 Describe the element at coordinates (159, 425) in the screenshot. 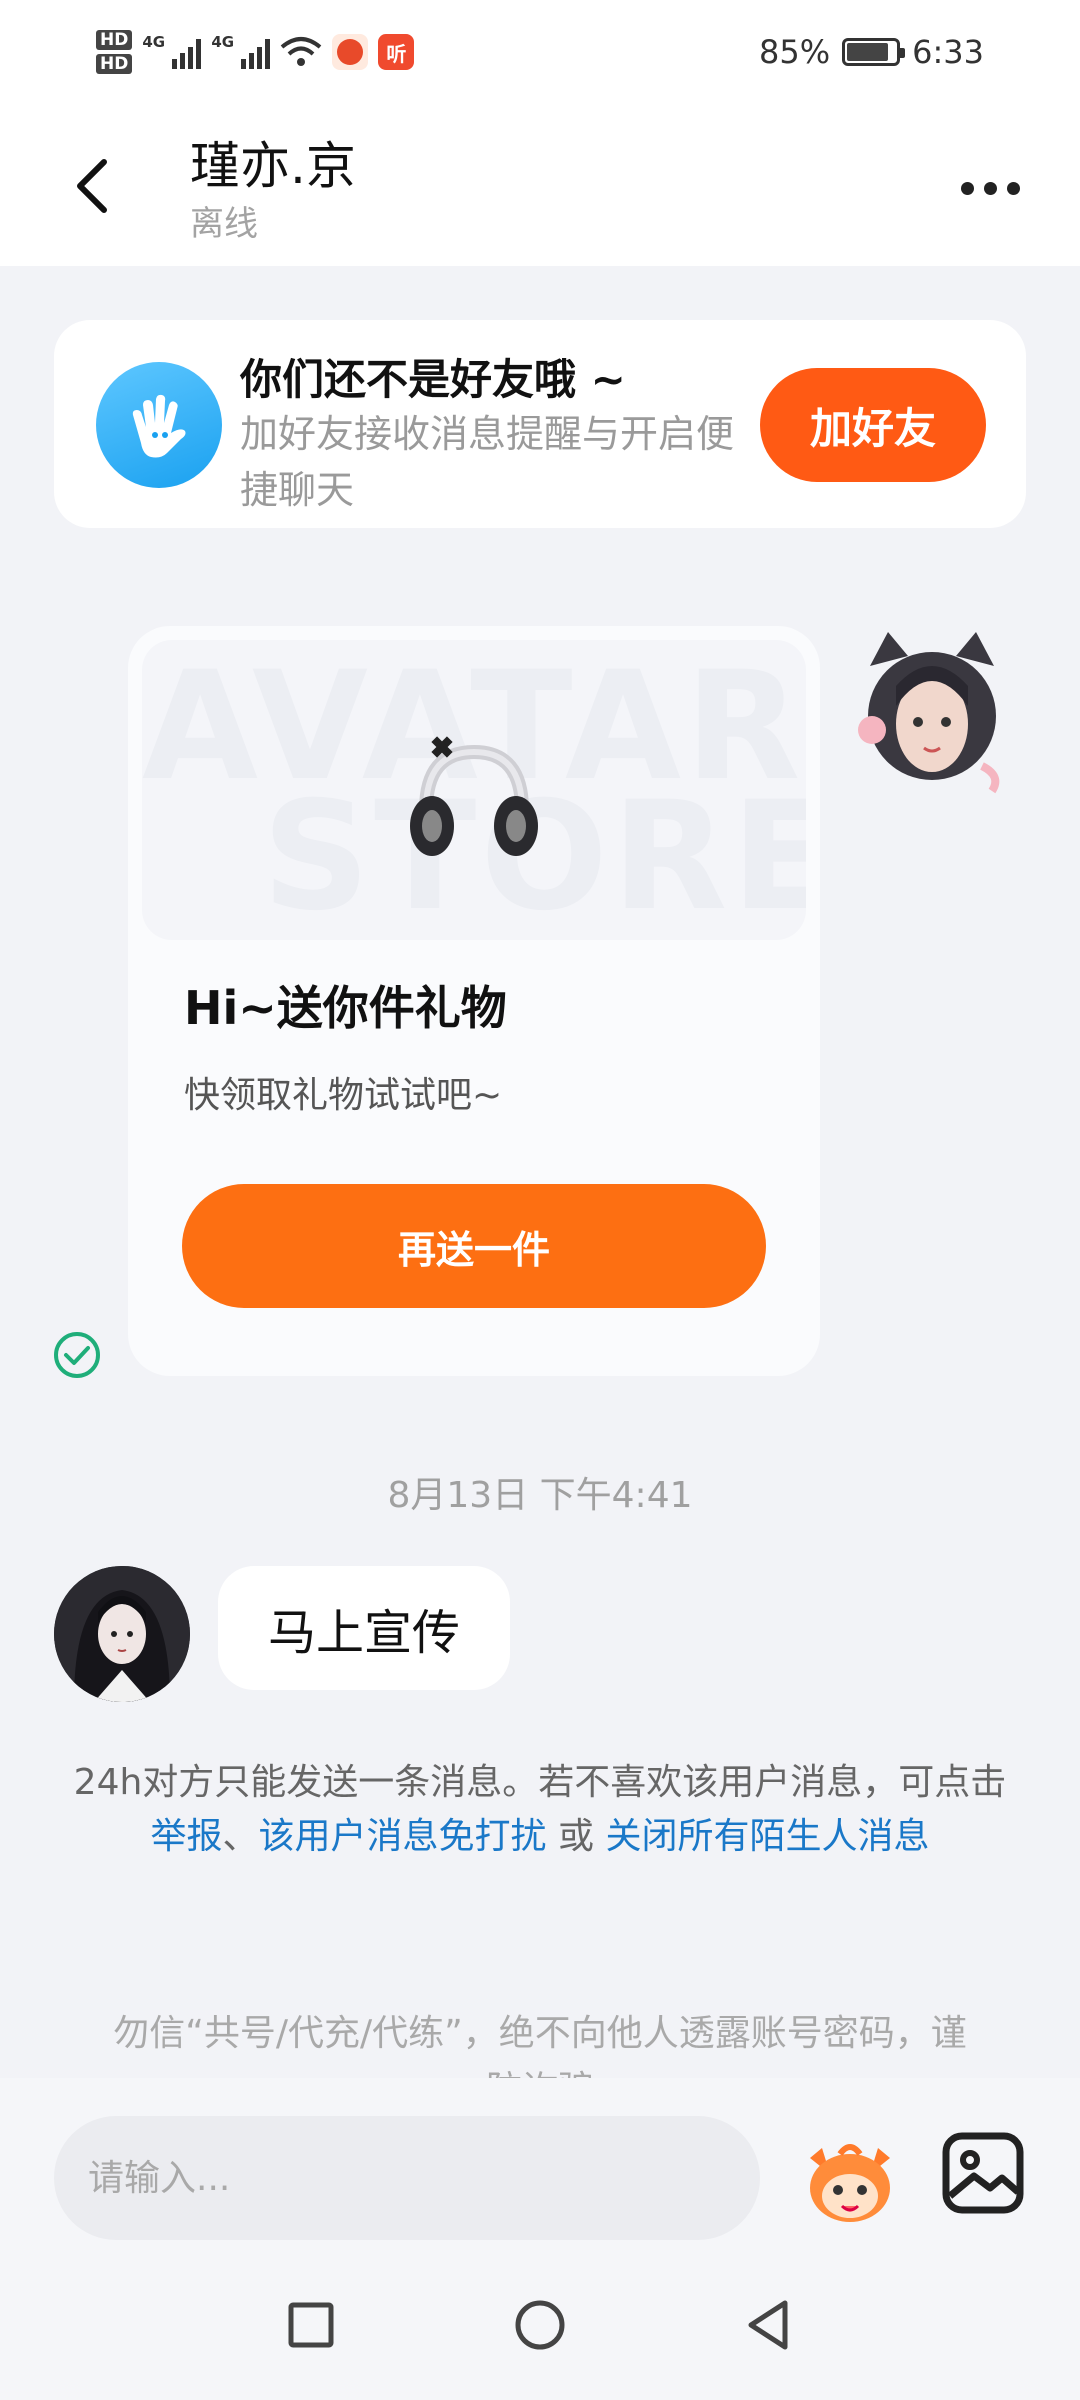

I see `wave-hand-icon` at that location.